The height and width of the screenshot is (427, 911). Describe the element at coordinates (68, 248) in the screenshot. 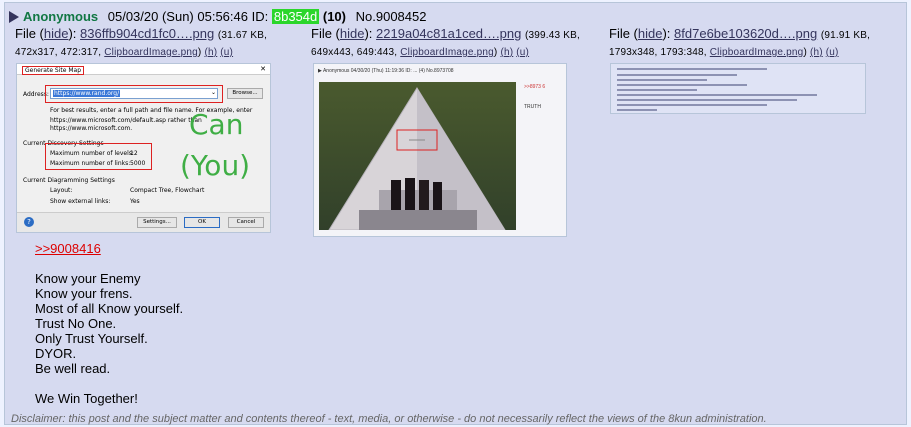

I see `quote-link: >>9008416` at that location.